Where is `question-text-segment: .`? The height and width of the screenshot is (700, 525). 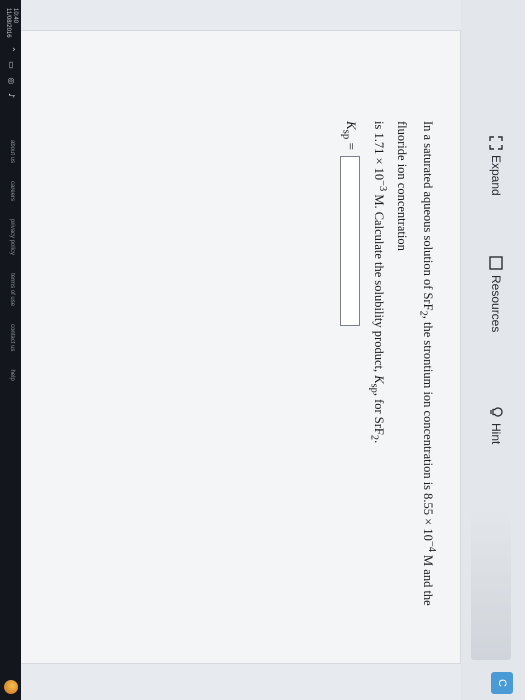 question-text-segment: . is located at coordinates (379, 442).